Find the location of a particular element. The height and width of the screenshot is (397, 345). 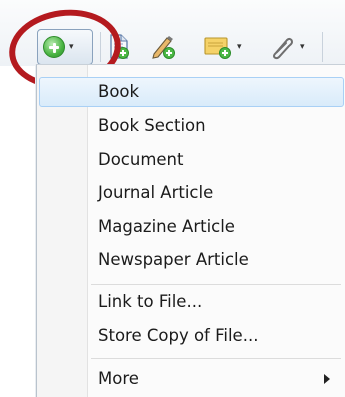

attachment-button: ▾ is located at coordinates (290, 47).